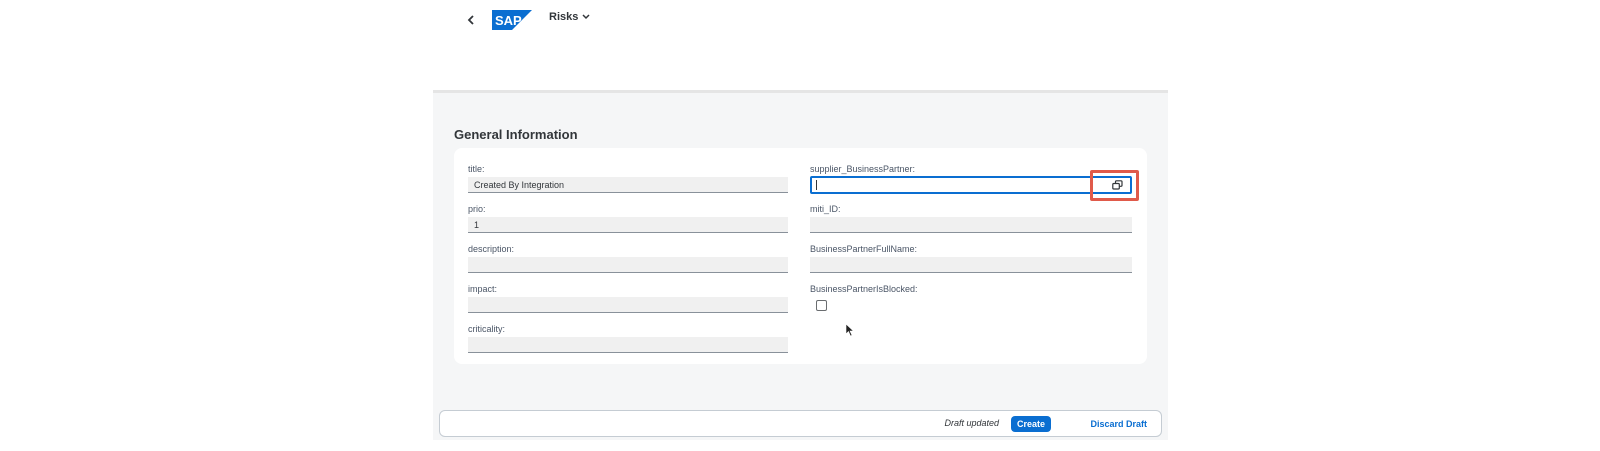 This screenshot has height=451, width=1600. Describe the element at coordinates (825, 209) in the screenshot. I see `miti-id-label: miti_ID:` at that location.